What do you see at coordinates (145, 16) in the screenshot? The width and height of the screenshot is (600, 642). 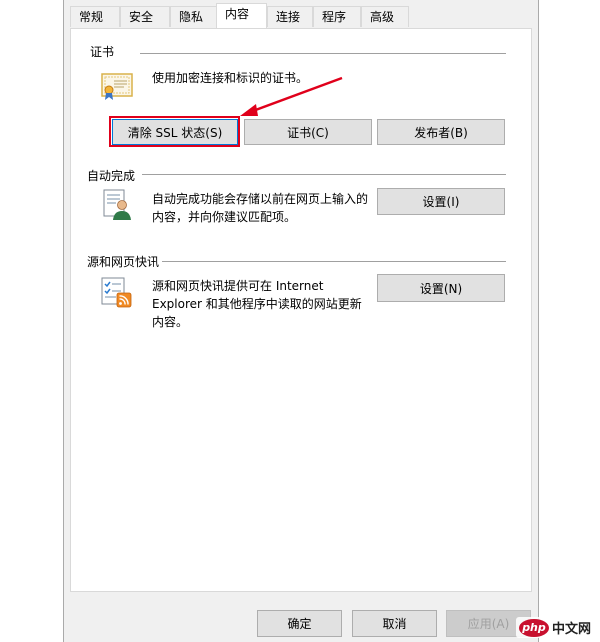 I see `tab-security: 安全` at bounding box center [145, 16].